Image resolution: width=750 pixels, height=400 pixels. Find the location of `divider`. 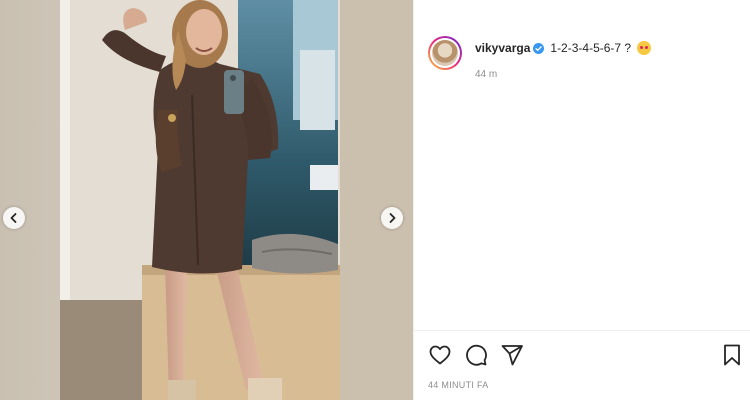

divider is located at coordinates (582, 330).